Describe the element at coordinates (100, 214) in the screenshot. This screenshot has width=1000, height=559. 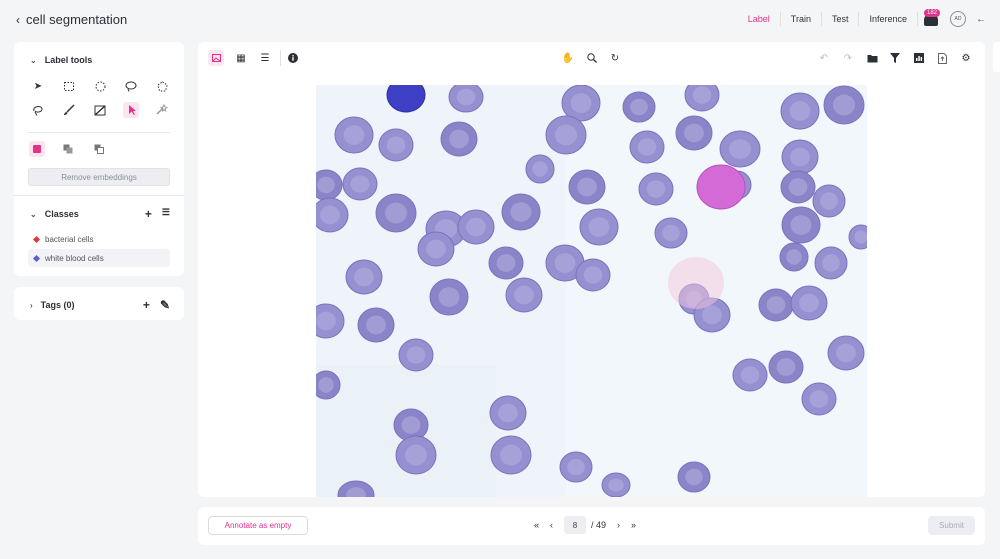
I see `classes-header: ⌄ Classes + ☰` at that location.